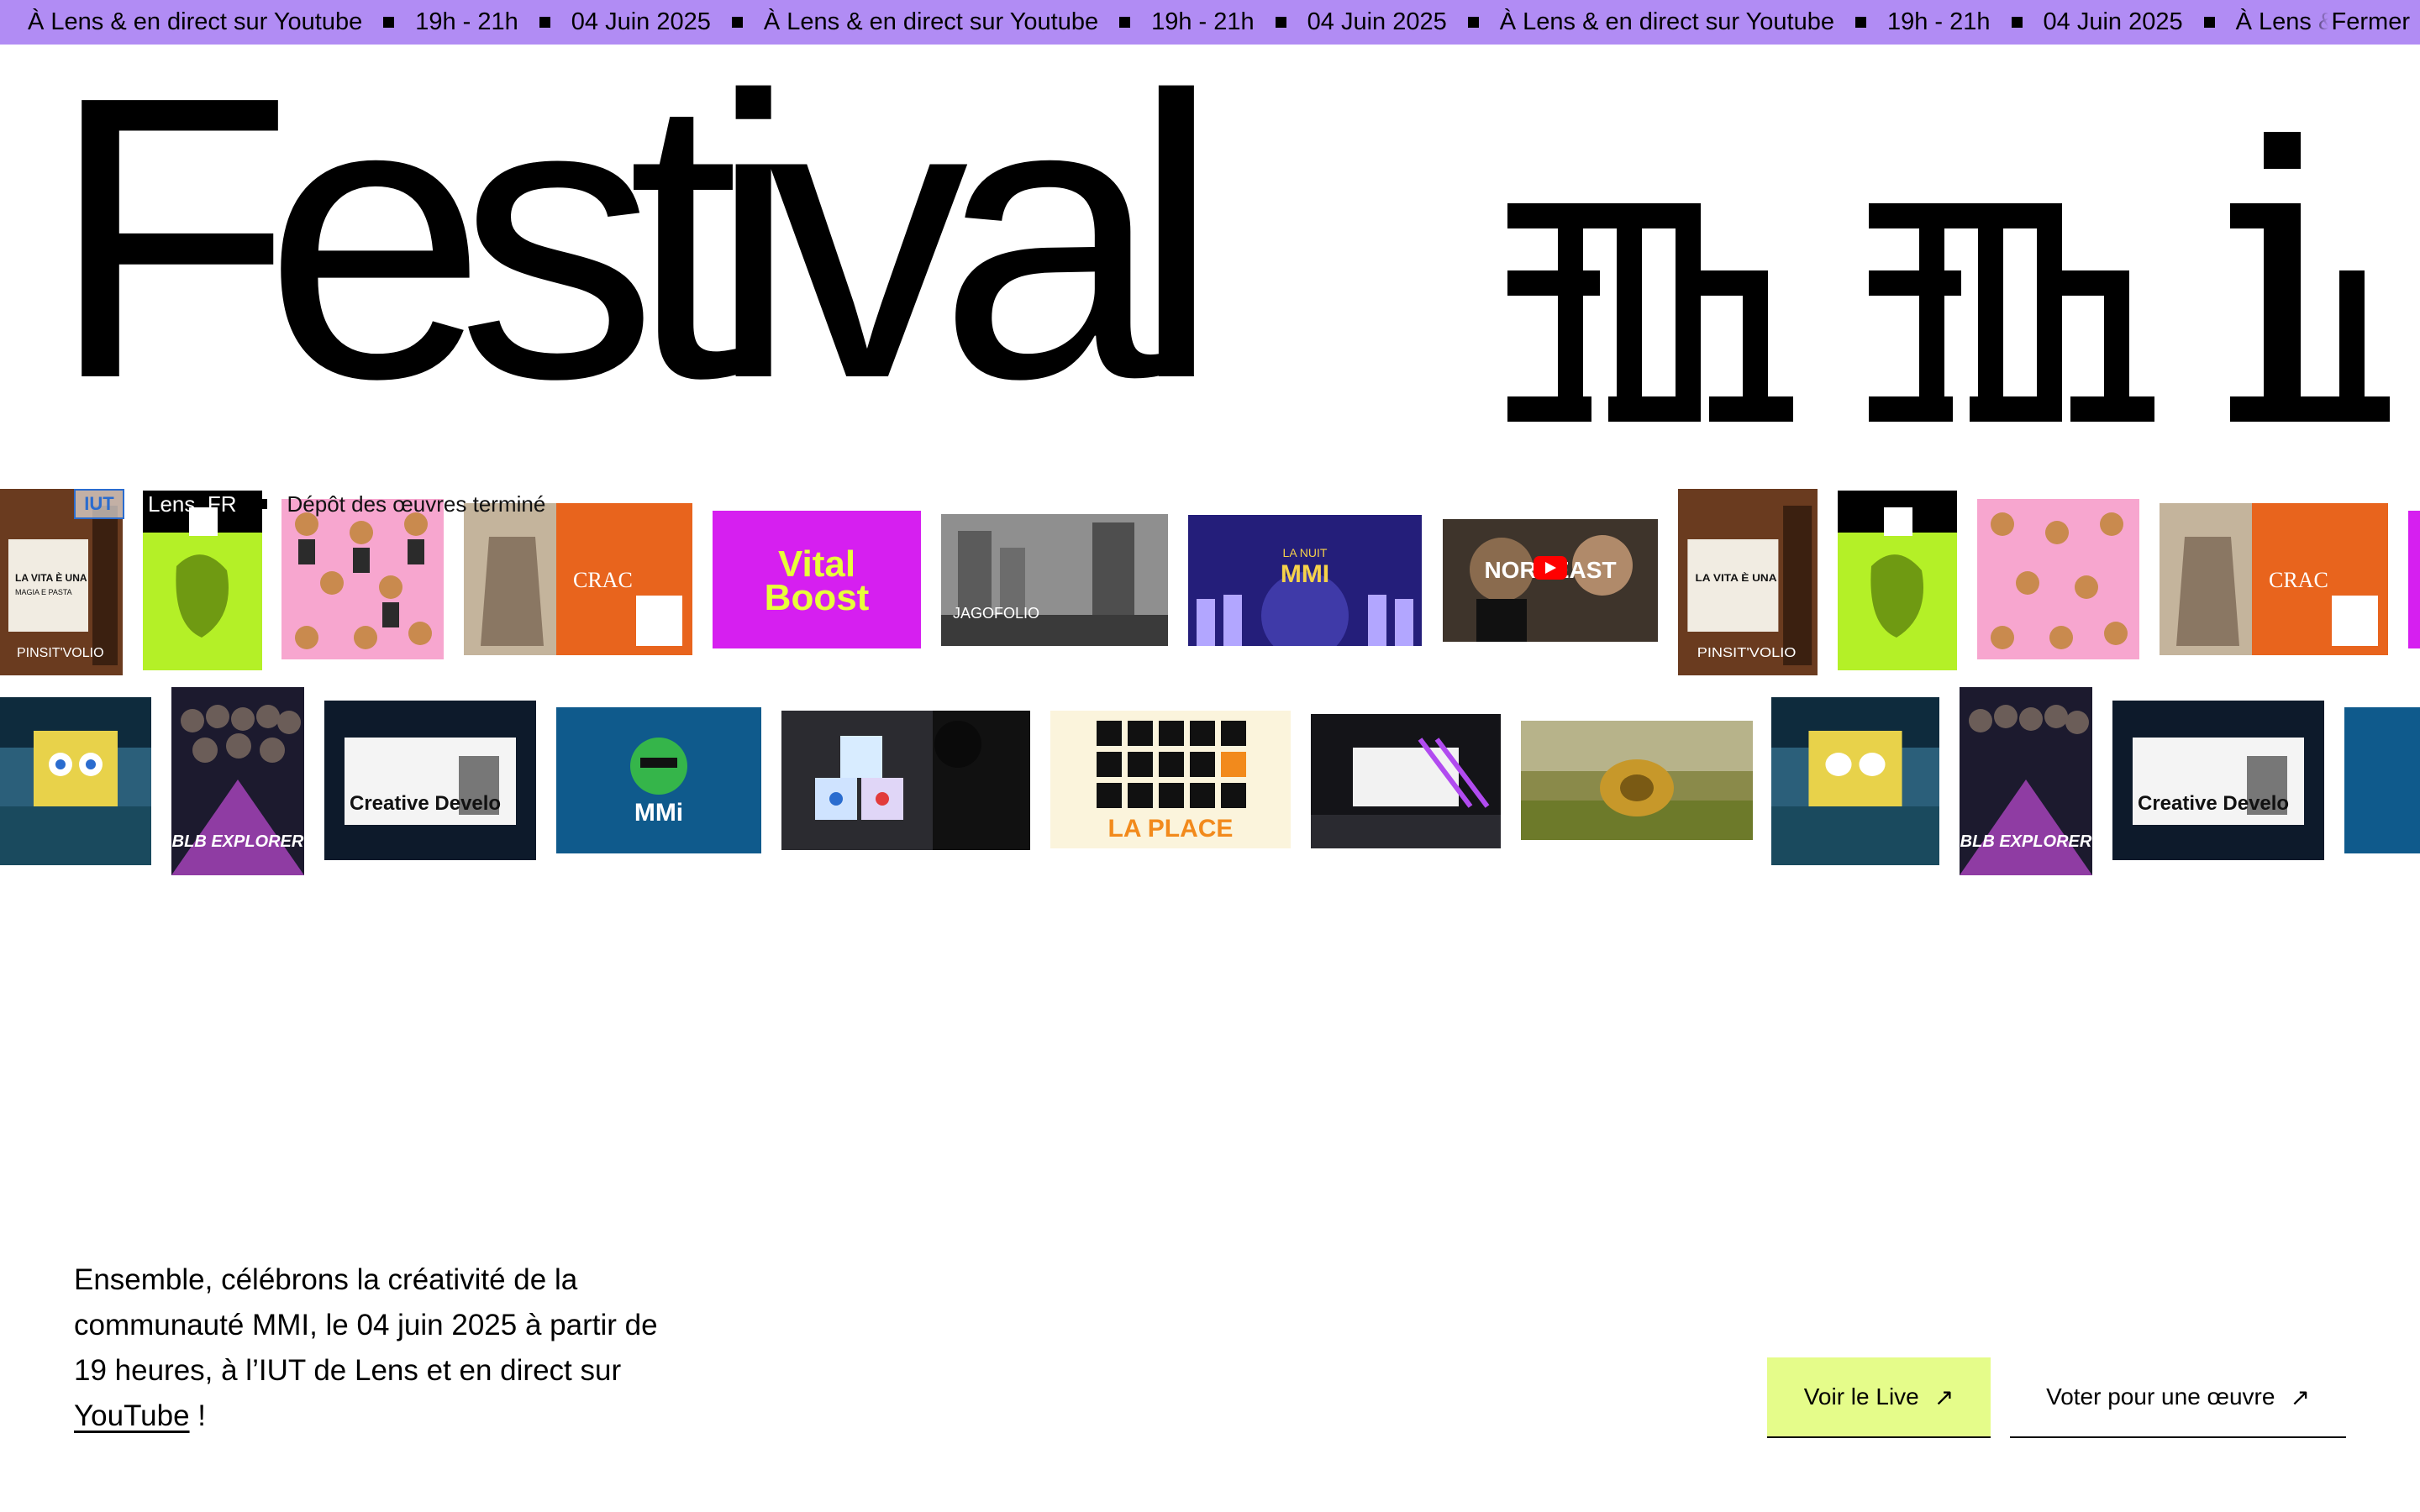 Image resolution: width=2420 pixels, height=1512 pixels. I want to click on nordeast-video-image: NORDEAST, so click(1550, 580).